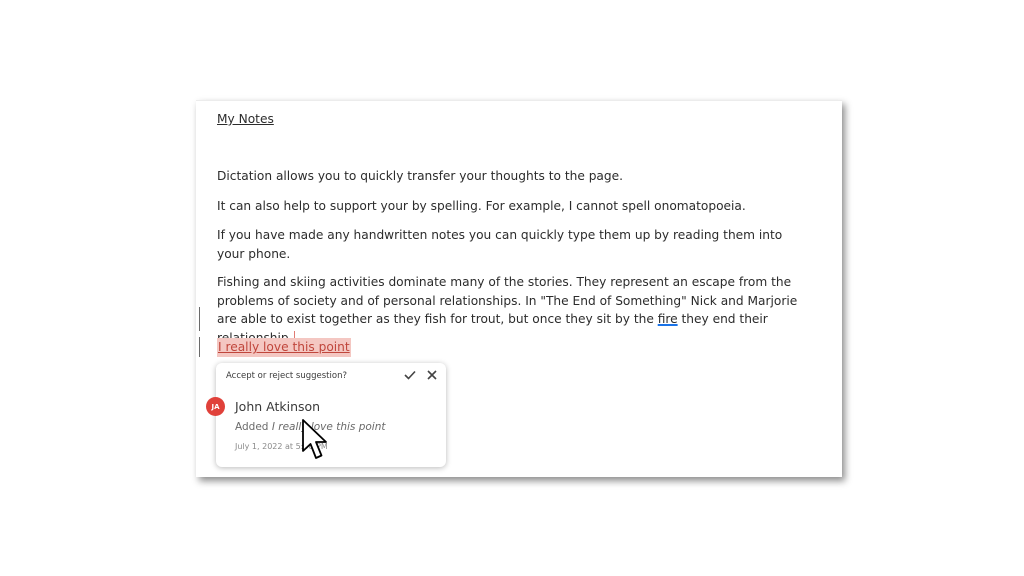 Image resolution: width=1024 pixels, height=576 pixels. I want to click on check-icon, so click(410, 375).